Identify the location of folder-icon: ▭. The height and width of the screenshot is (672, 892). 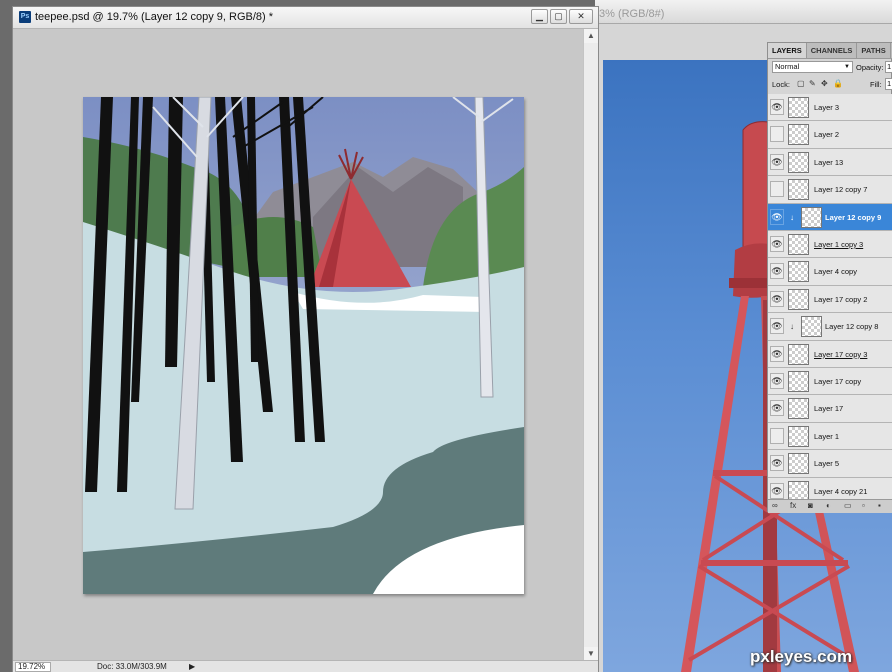
(848, 505).